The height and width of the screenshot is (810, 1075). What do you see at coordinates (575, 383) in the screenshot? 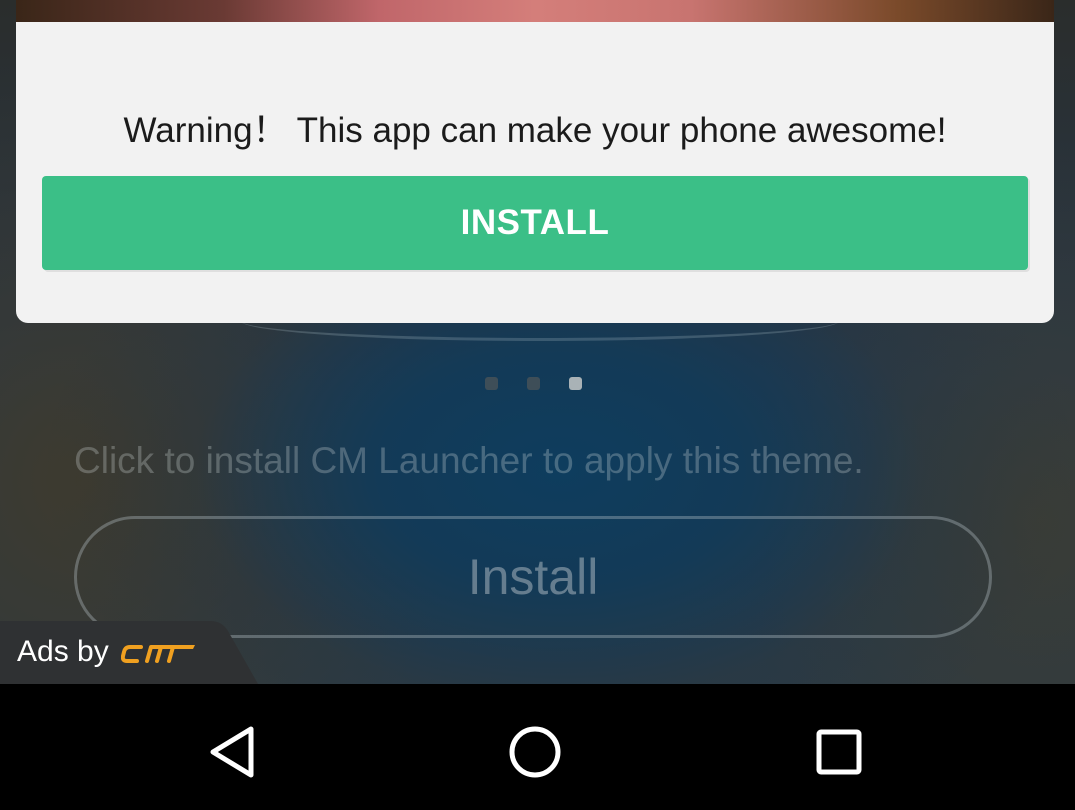
I see `page-dot-active` at bounding box center [575, 383].